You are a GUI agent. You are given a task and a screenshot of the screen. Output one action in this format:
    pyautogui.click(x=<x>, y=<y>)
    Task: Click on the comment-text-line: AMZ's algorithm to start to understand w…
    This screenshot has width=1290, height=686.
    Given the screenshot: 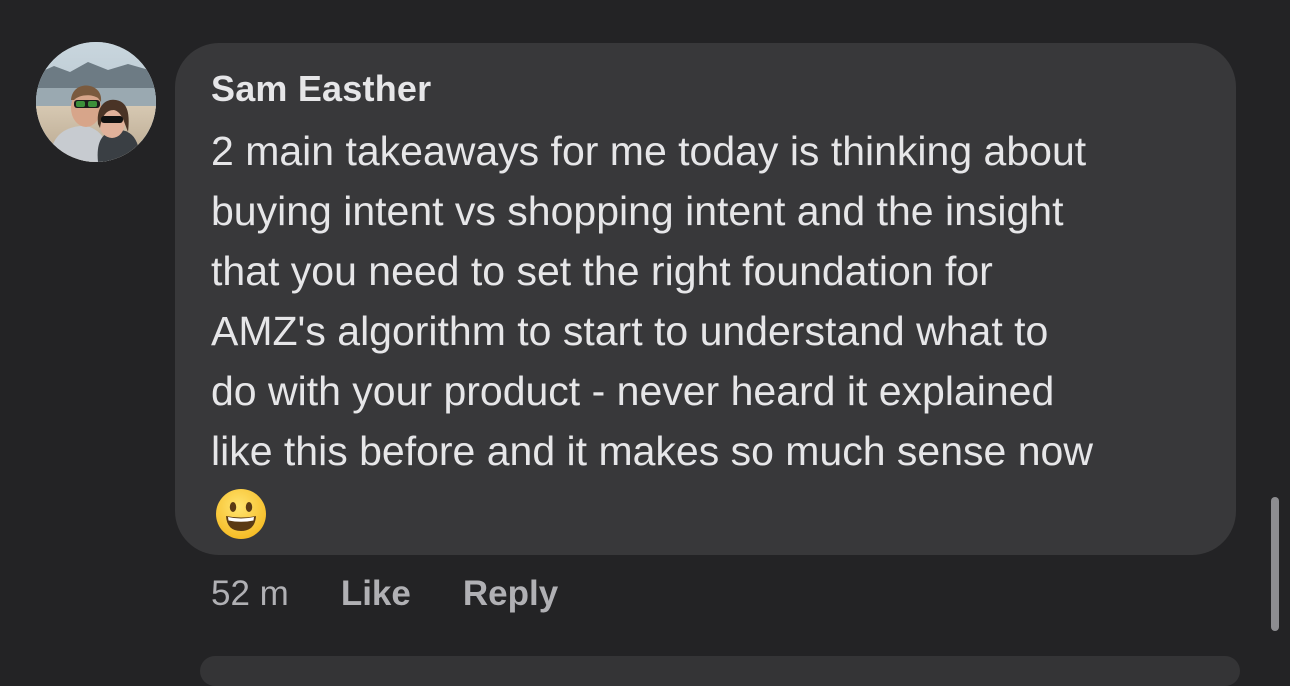 What is the action you would take?
    pyautogui.click(x=630, y=331)
    